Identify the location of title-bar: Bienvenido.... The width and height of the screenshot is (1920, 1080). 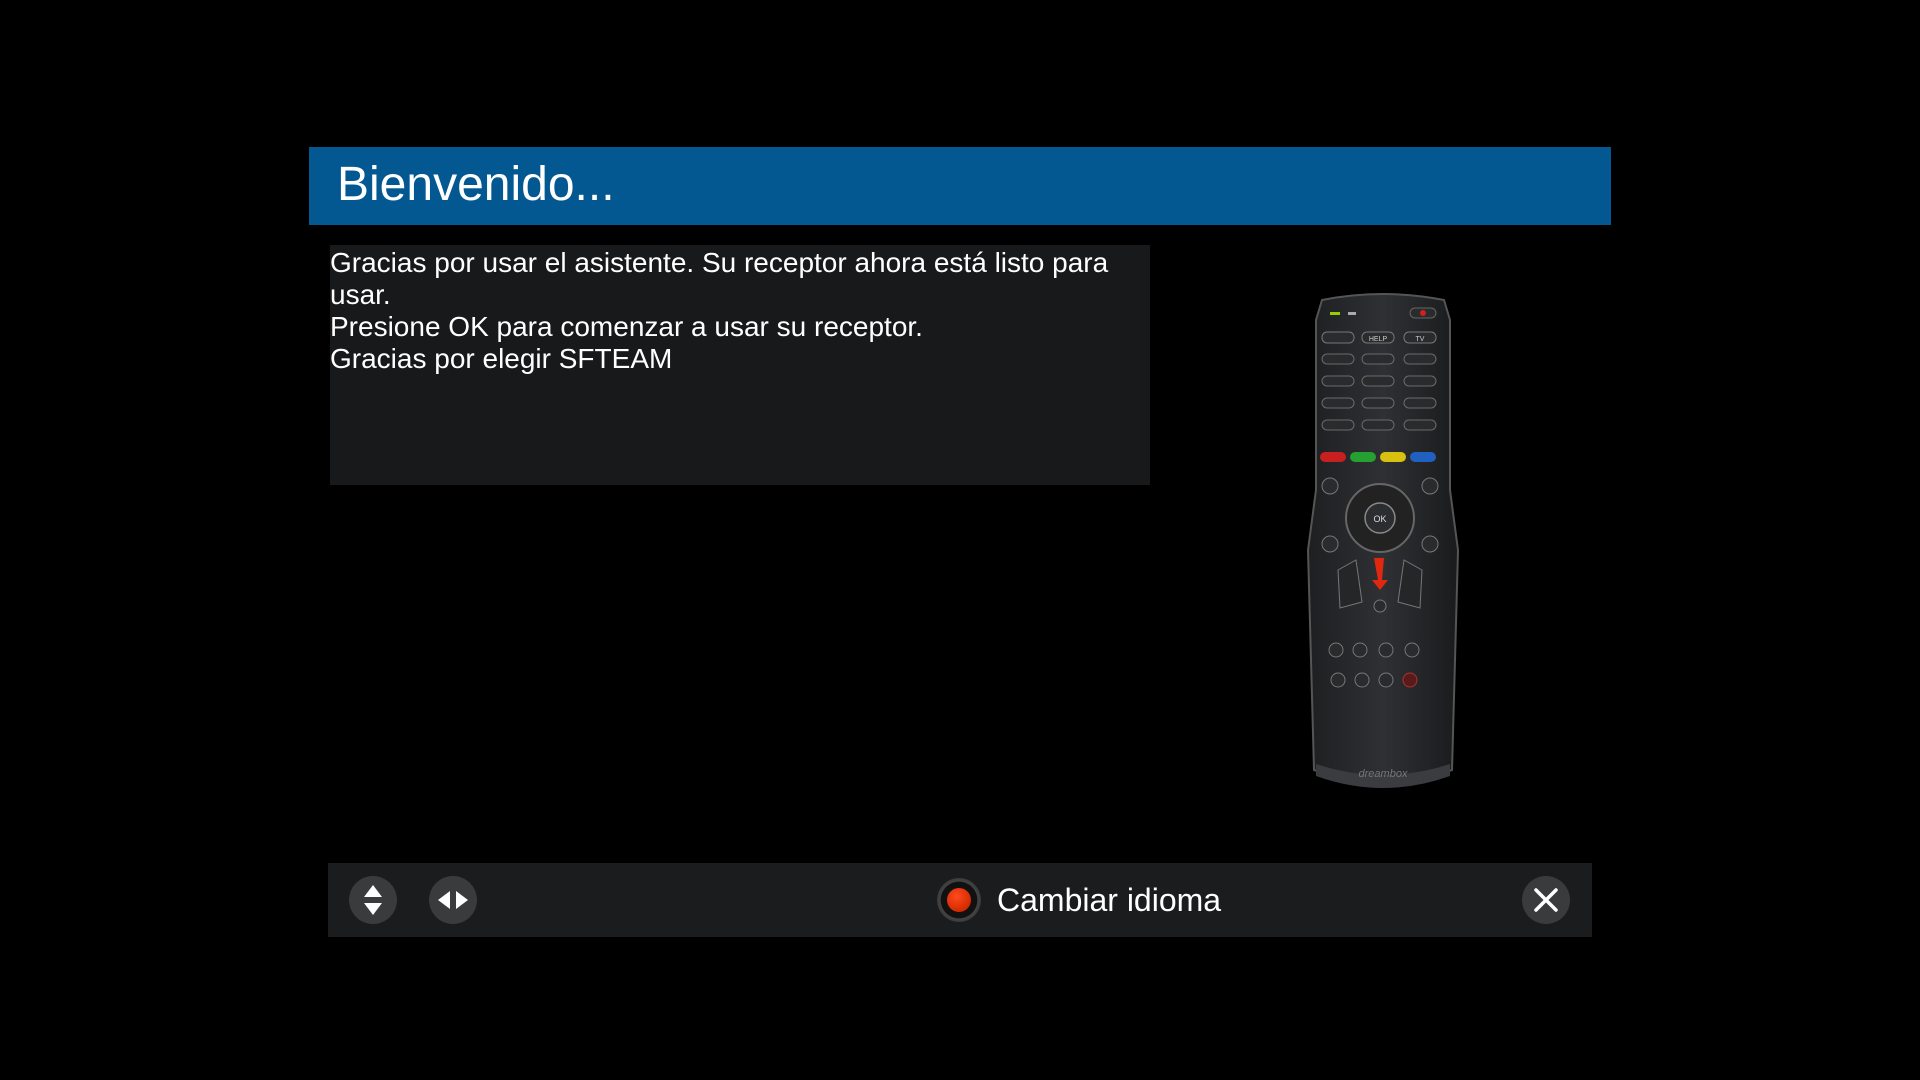
(960, 186).